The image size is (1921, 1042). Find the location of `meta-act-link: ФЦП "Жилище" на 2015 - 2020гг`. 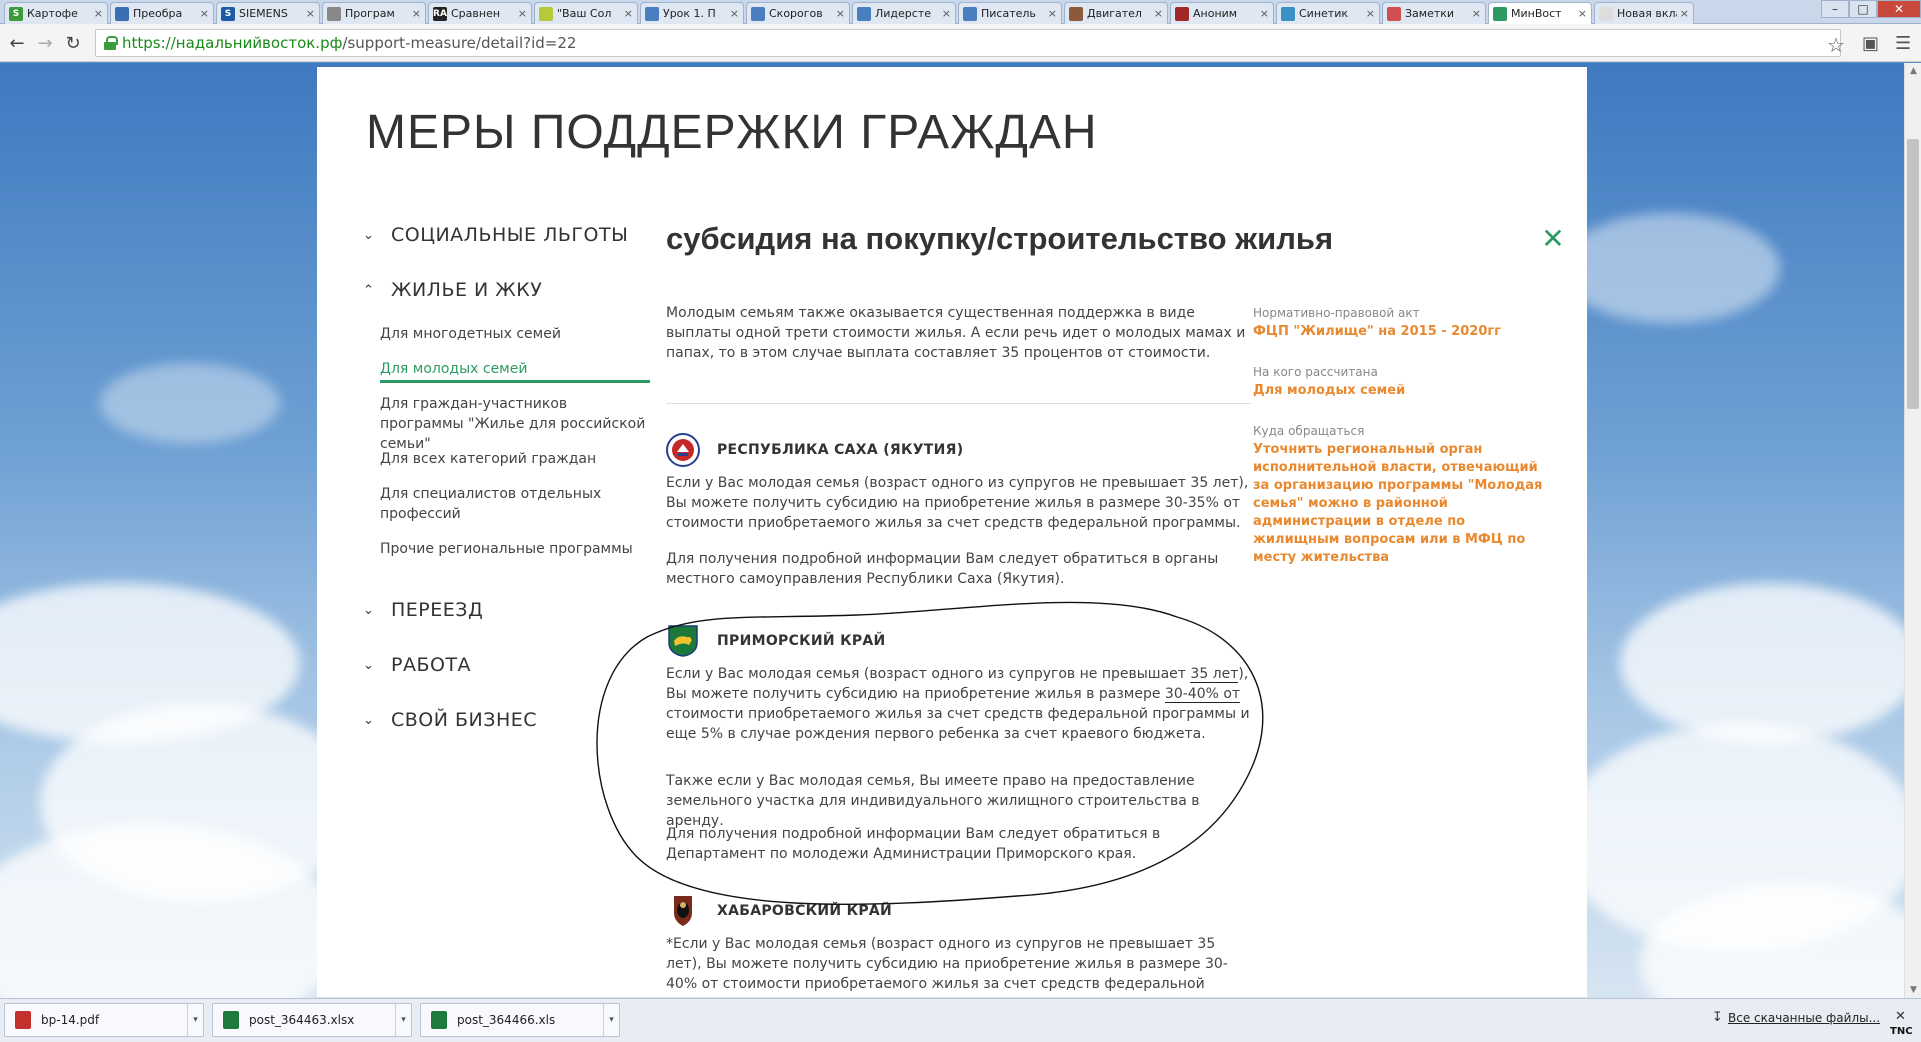

meta-act-link: ФЦП "Жилище" на 2015 - 2020гг is located at coordinates (1398, 332).